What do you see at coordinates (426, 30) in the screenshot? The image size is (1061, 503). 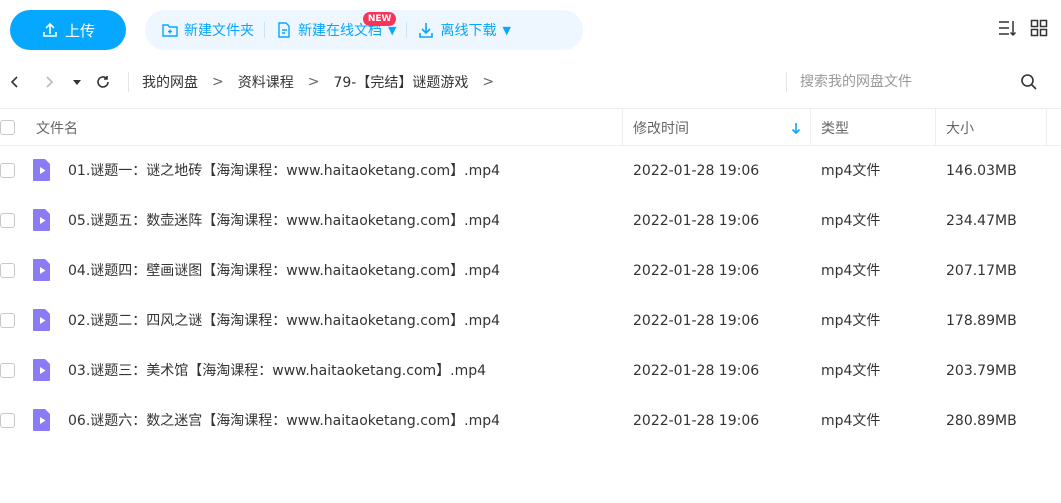 I see `download-icon` at bounding box center [426, 30].